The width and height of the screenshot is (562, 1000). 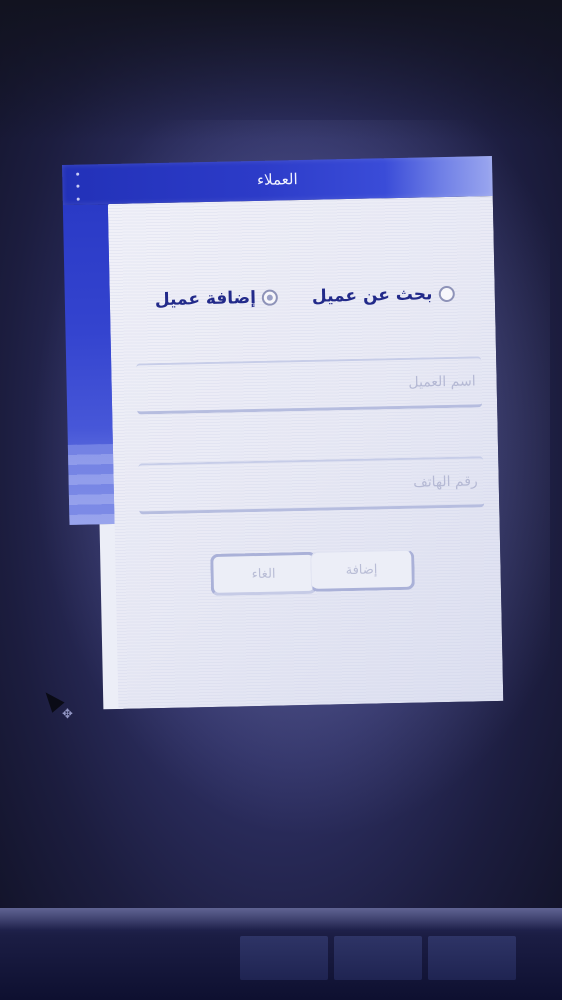 I want to click on add-button: إضافة, so click(x=362, y=570).